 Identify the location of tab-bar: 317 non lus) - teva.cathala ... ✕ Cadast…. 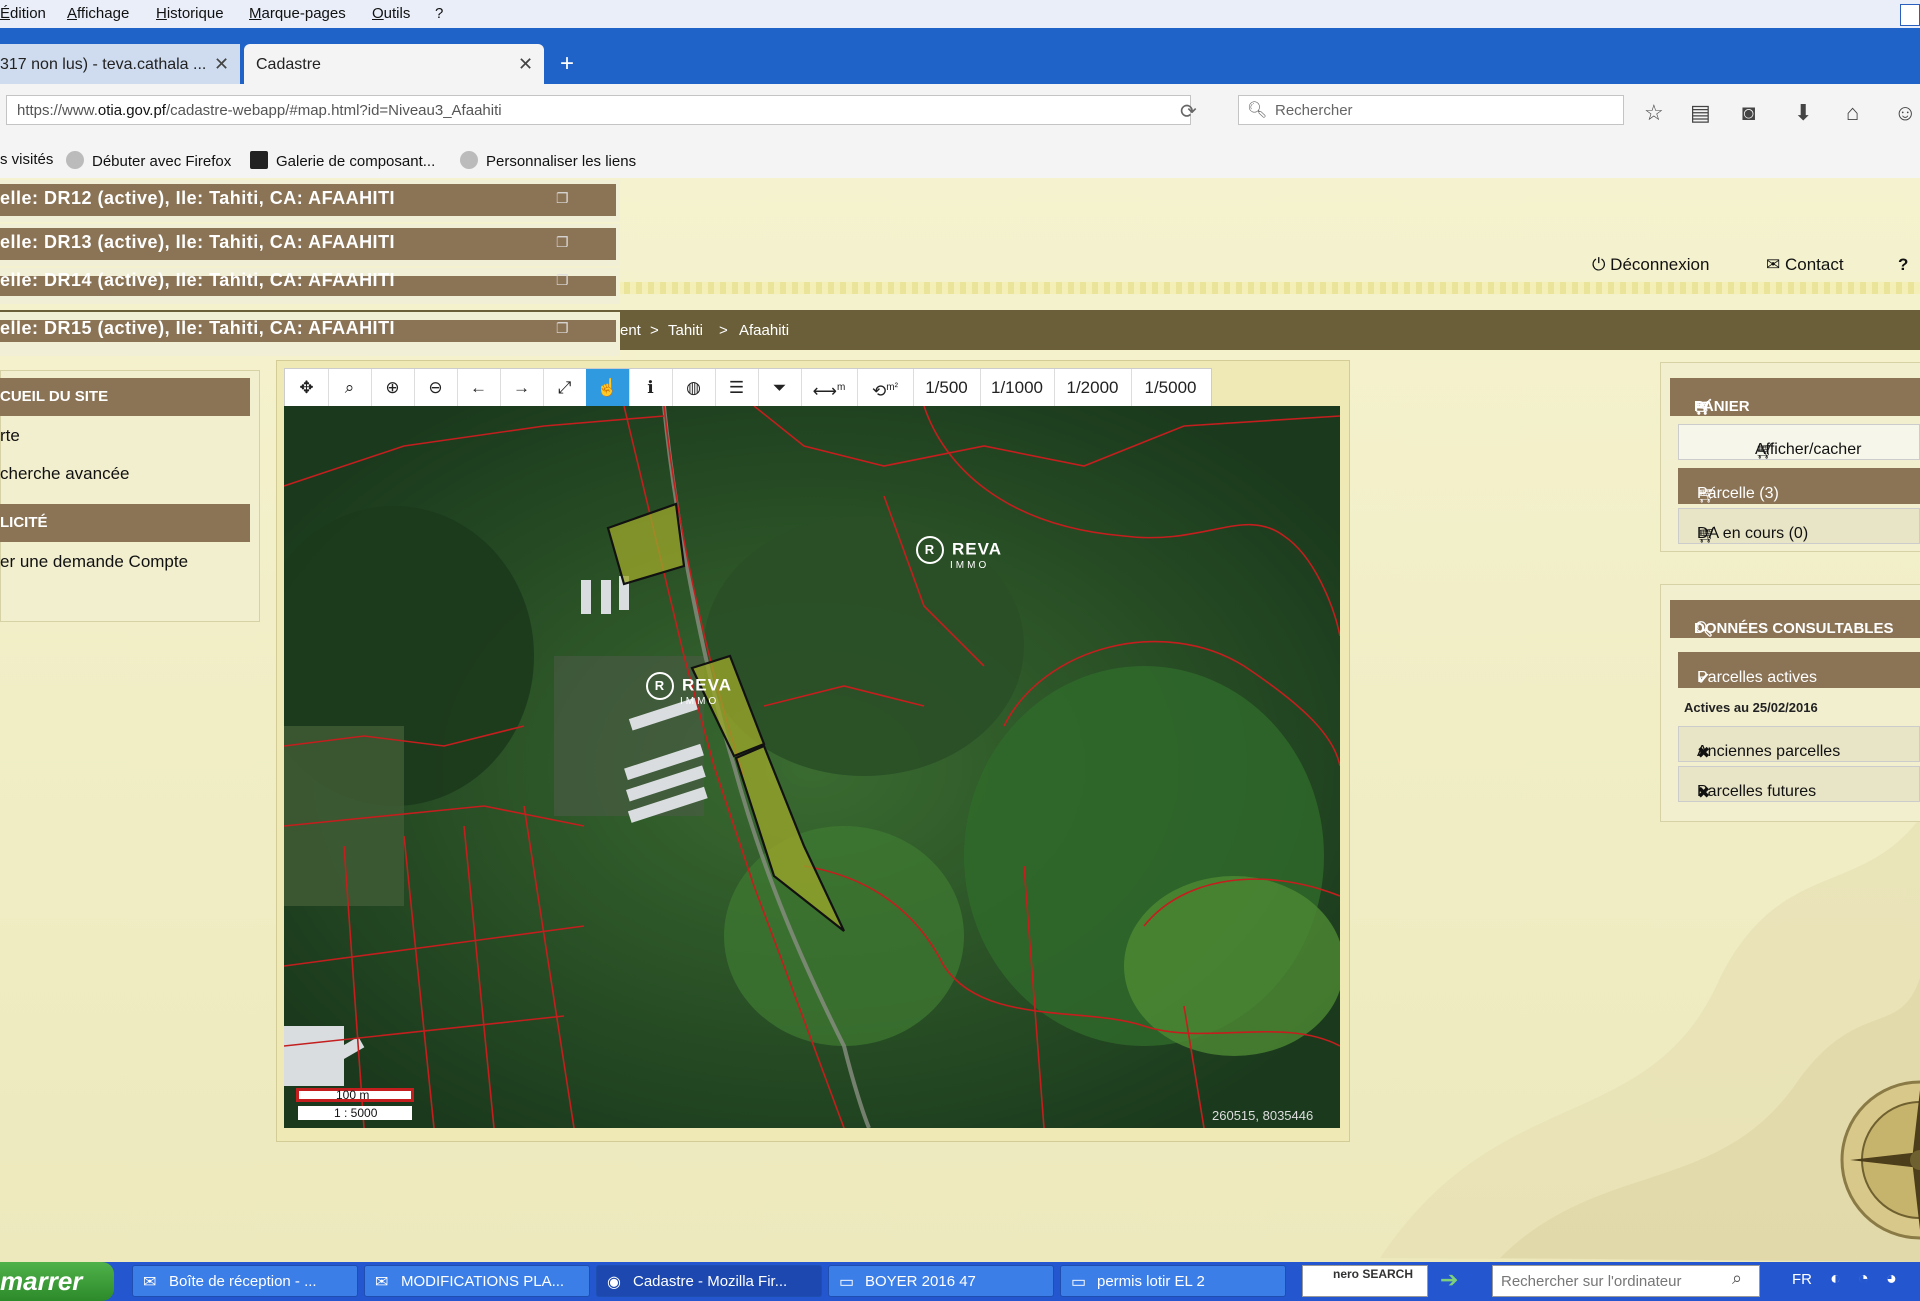
(960, 56).